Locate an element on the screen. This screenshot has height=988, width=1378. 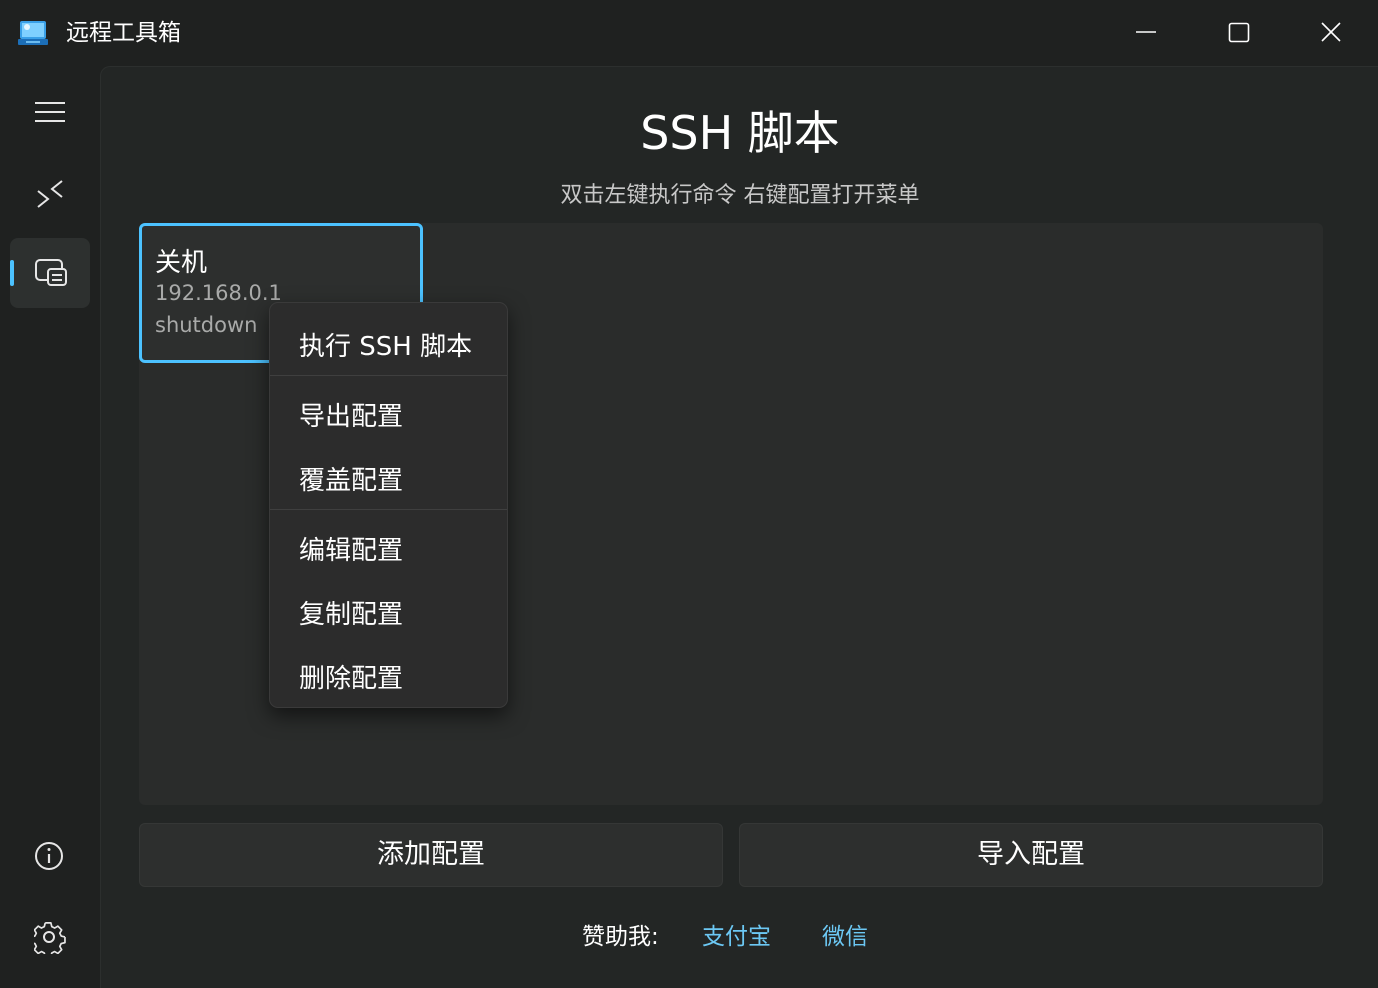
info-icon is located at coordinates (49, 856).